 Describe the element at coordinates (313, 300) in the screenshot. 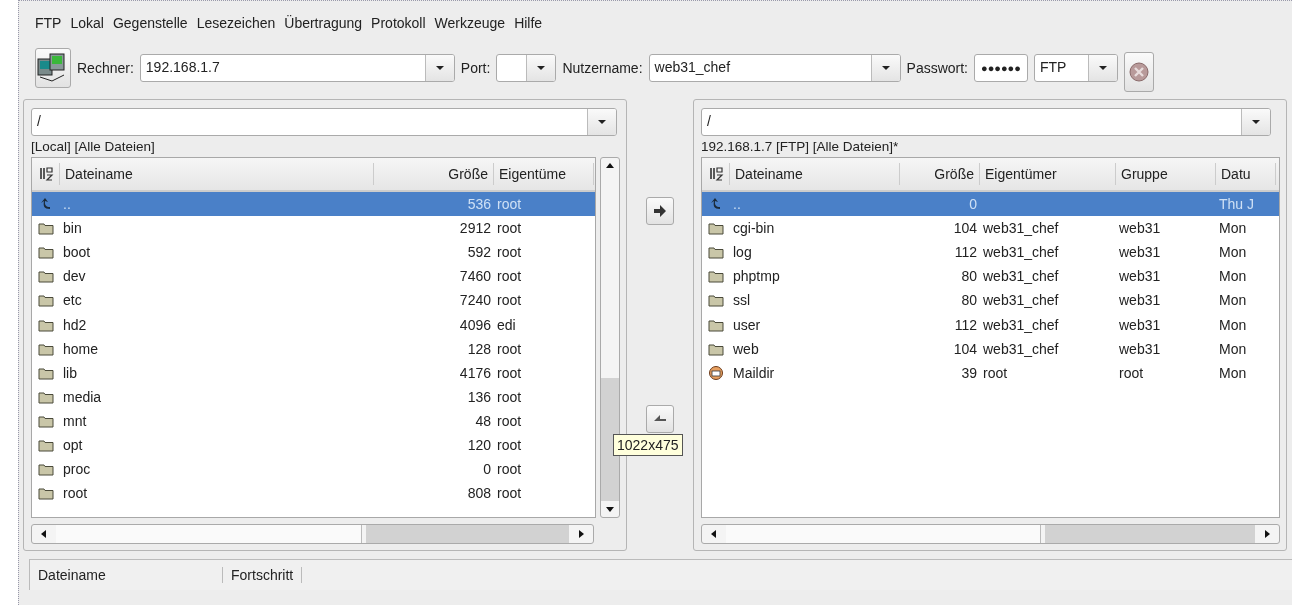

I see `file-row: etc 7240 root` at that location.